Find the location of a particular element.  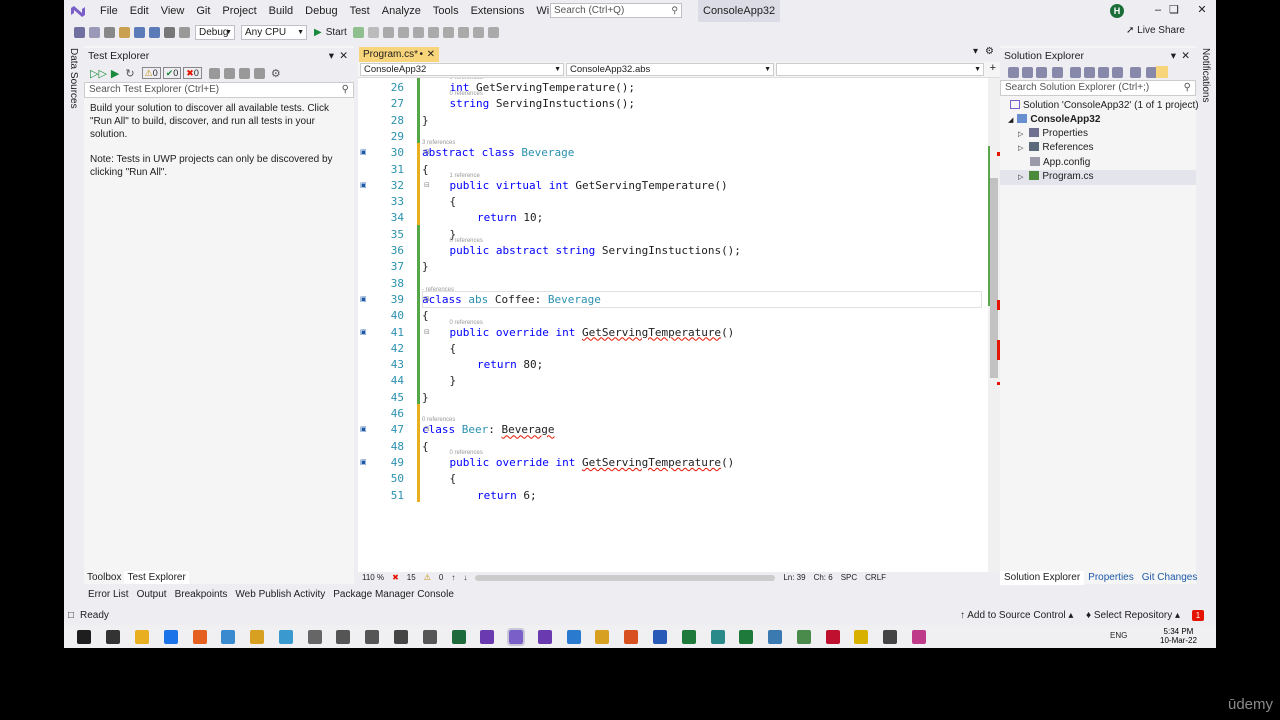

switch-views-icon is located at coordinates (1057, 72).